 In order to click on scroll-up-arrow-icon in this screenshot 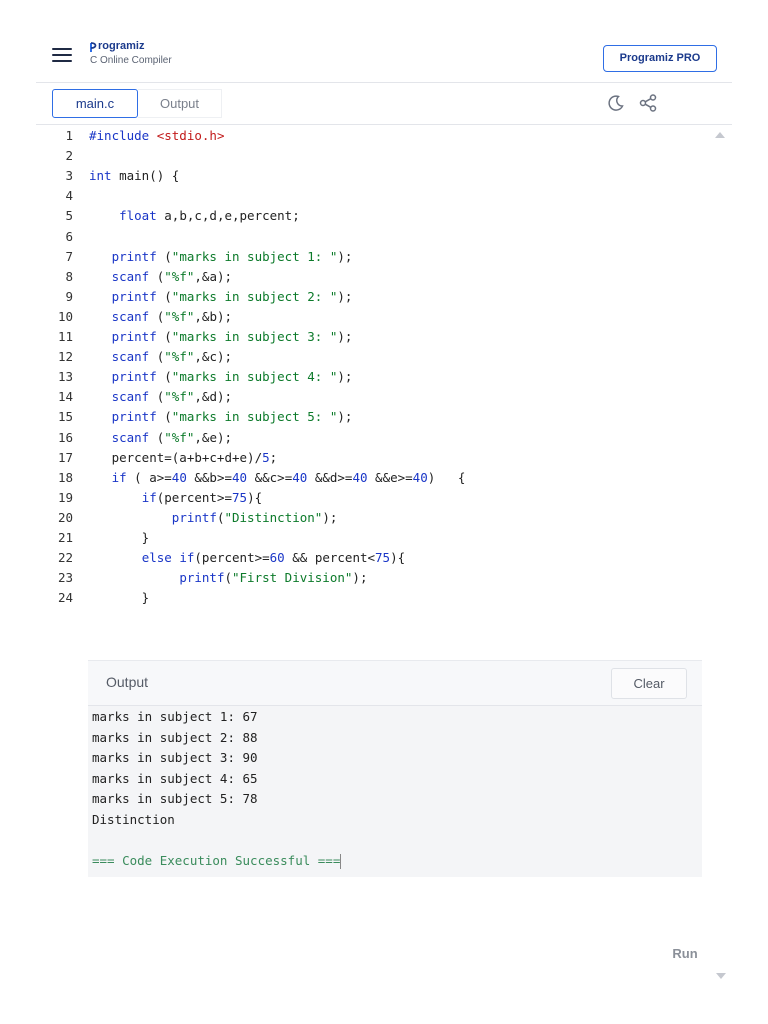, I will do `click(720, 135)`.